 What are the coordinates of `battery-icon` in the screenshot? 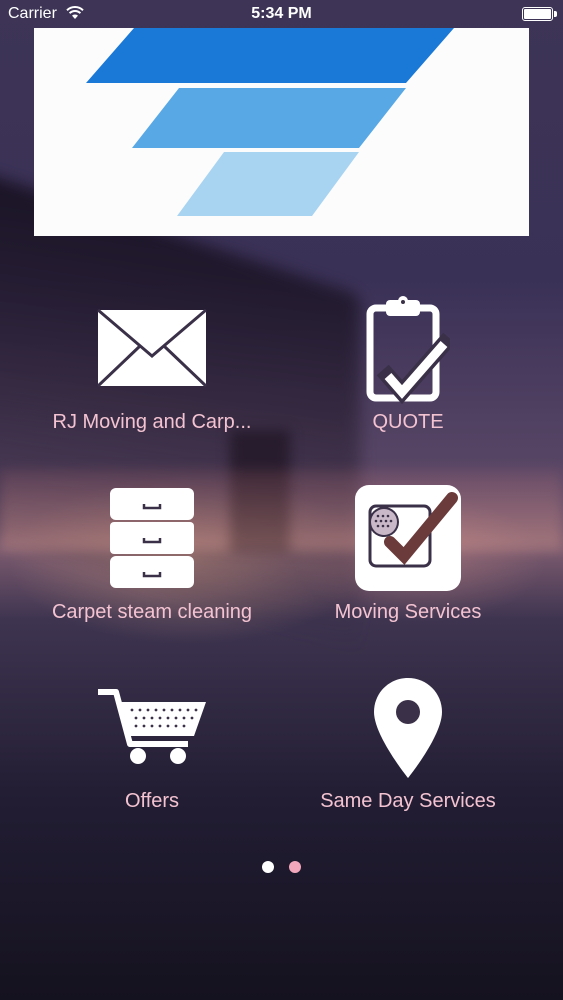 It's located at (539, 14).